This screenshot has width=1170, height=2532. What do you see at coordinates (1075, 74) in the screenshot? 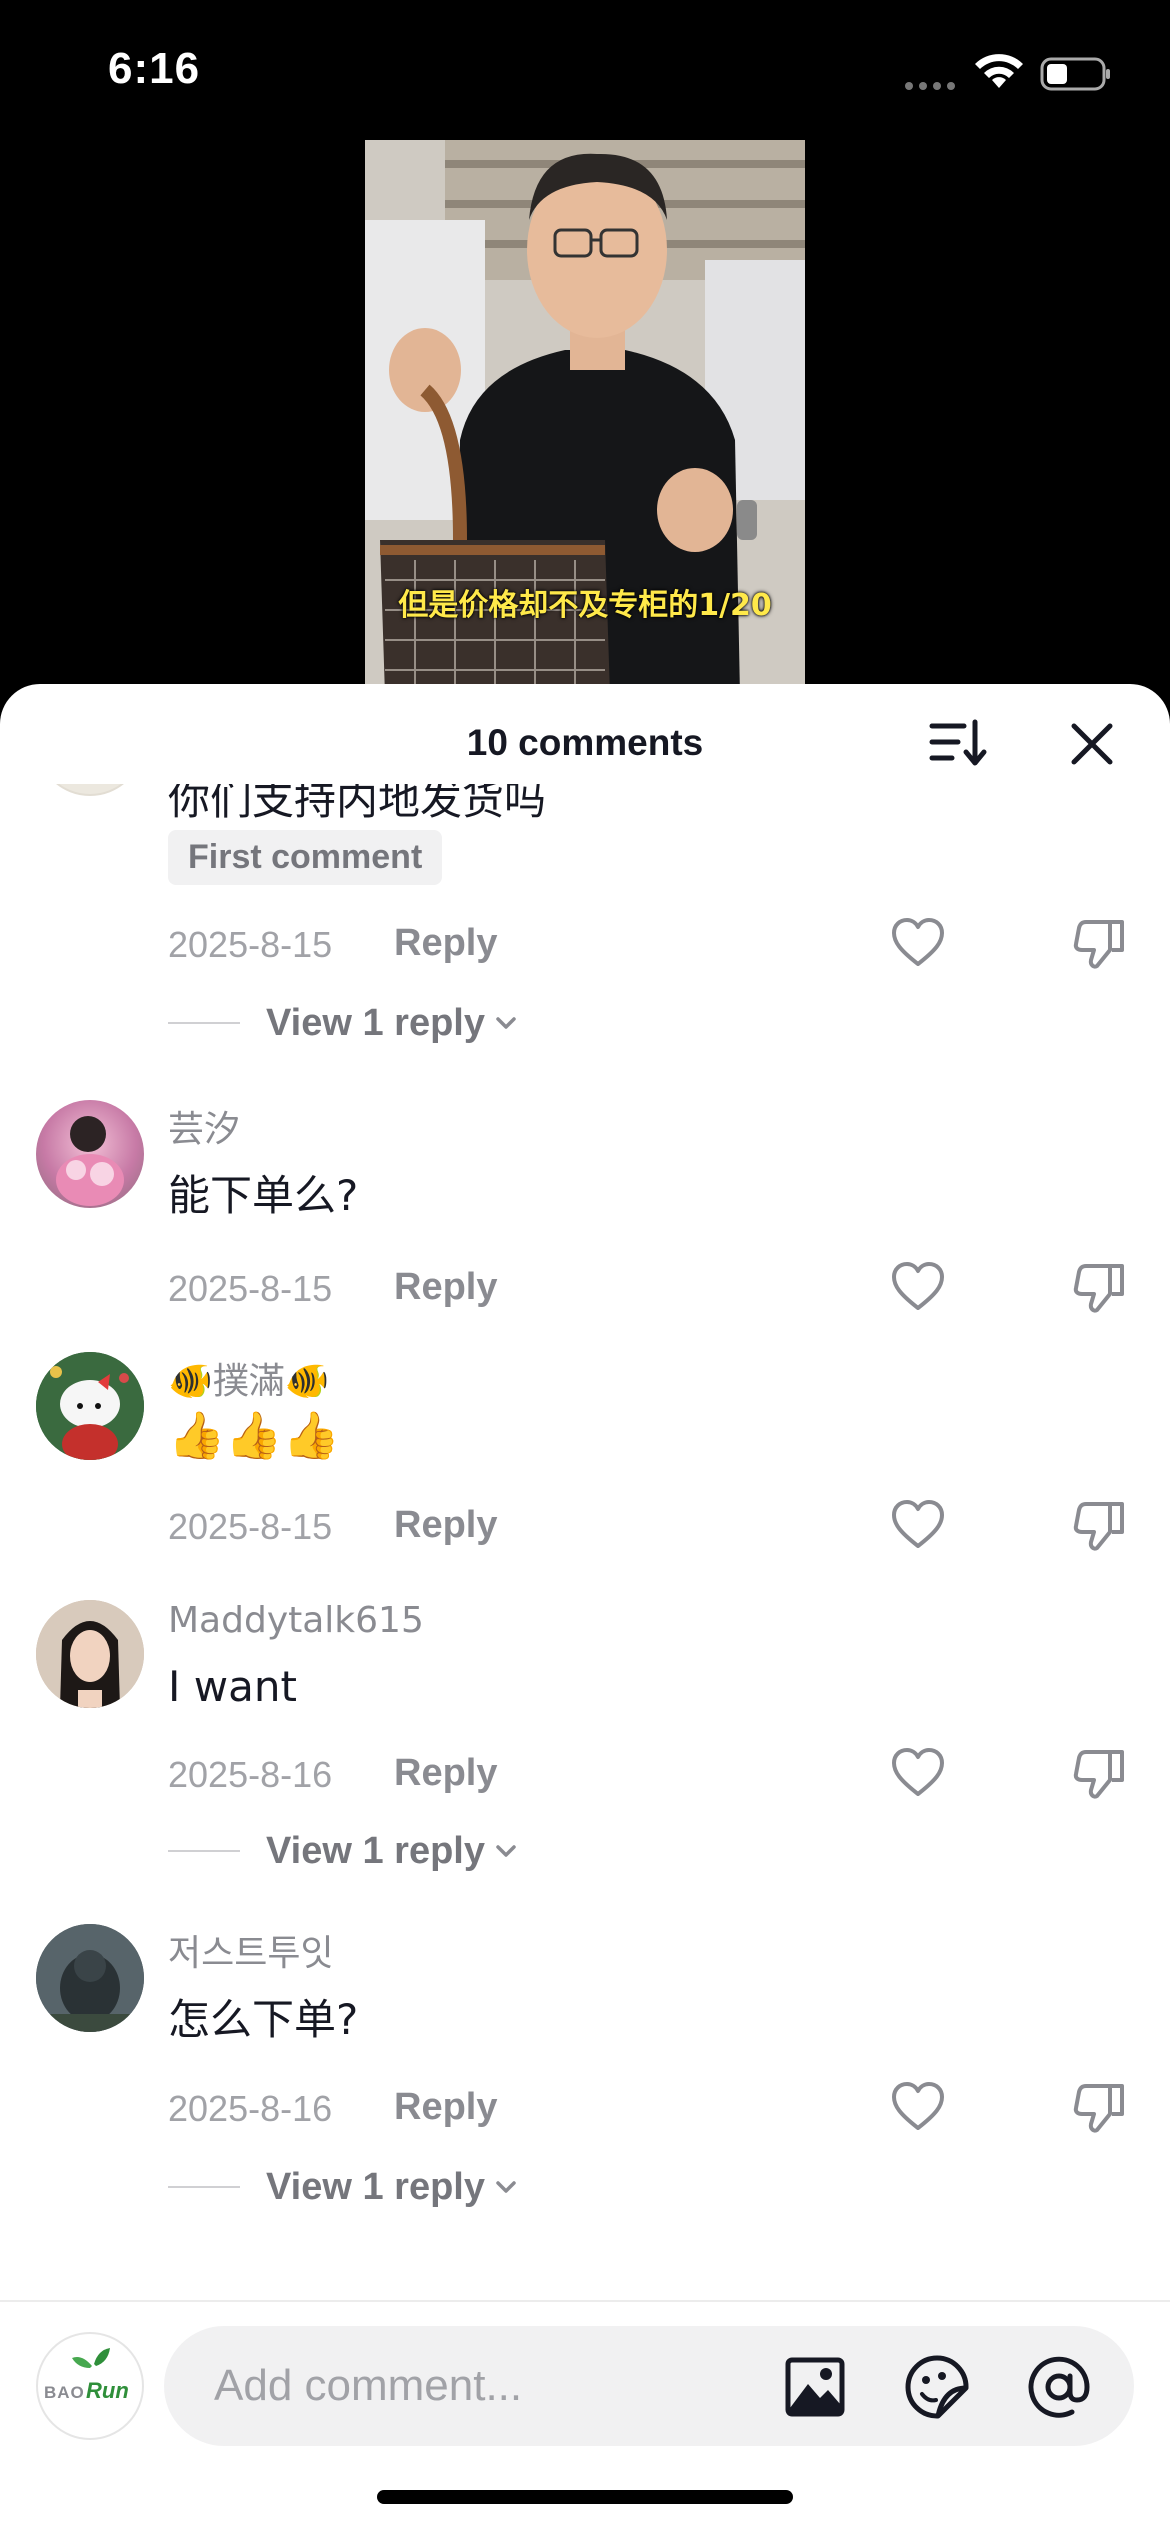
I see `battery-icon` at bounding box center [1075, 74].